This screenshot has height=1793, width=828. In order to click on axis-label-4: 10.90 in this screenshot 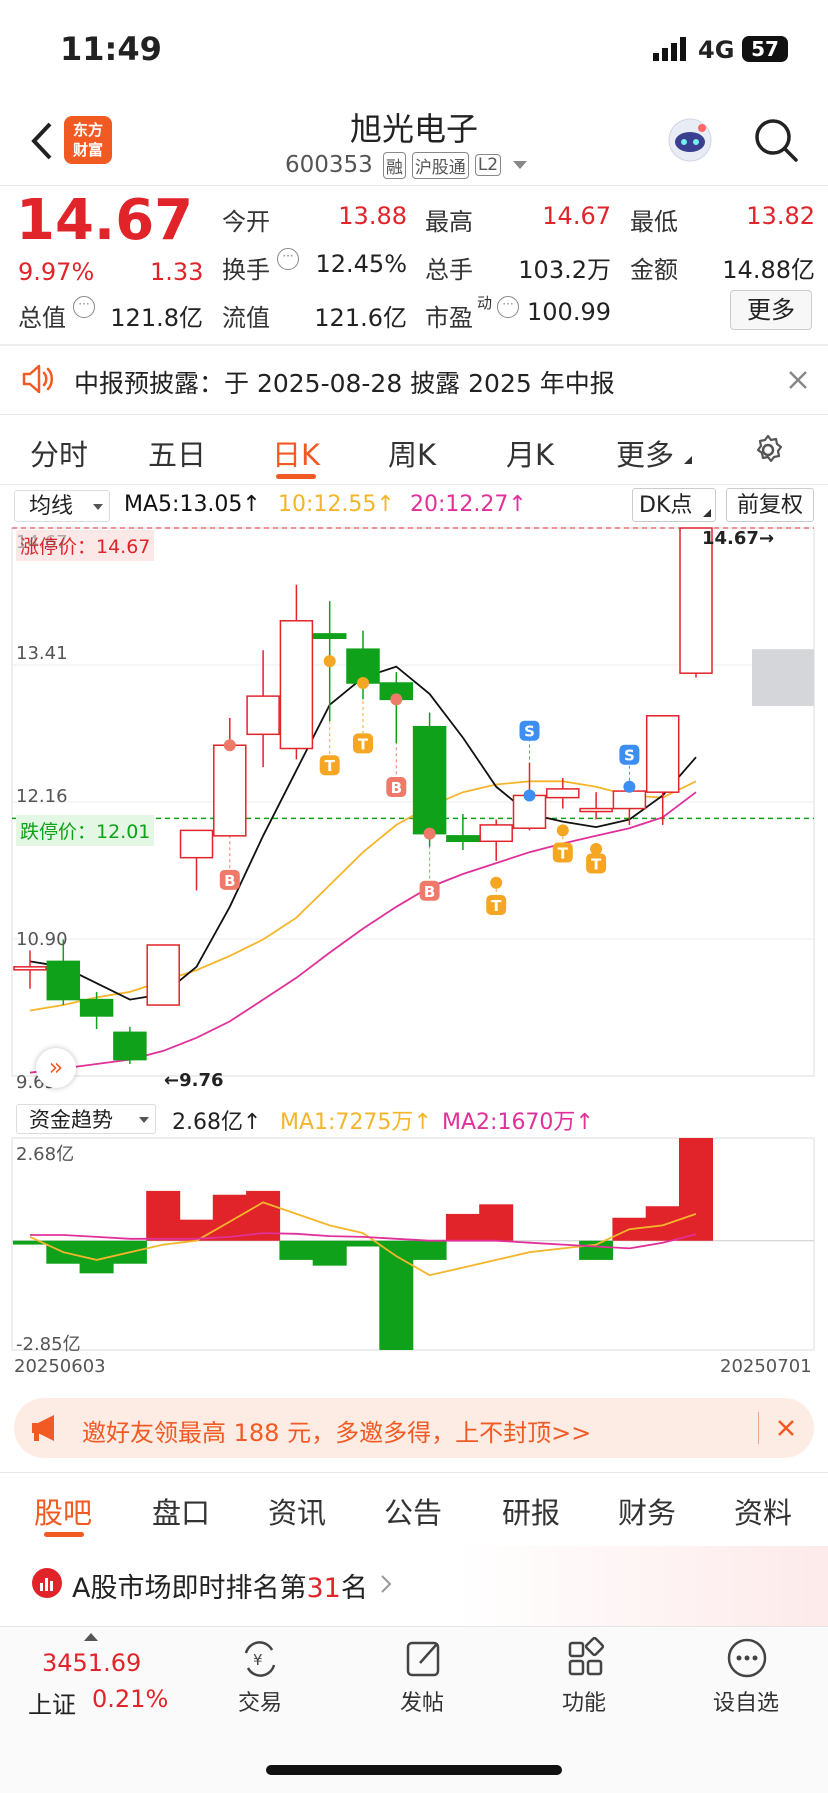, I will do `click(42, 939)`.